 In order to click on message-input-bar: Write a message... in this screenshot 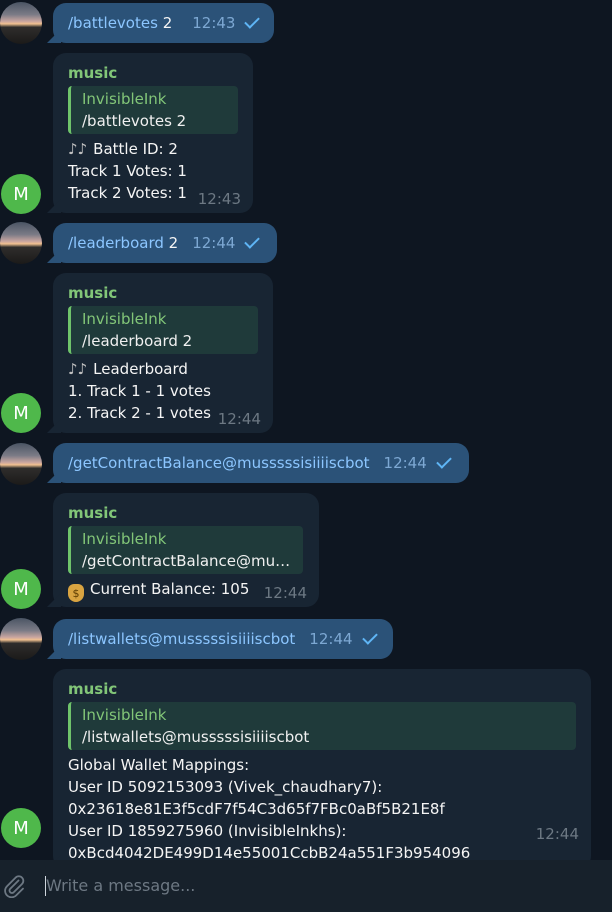, I will do `click(306, 886)`.